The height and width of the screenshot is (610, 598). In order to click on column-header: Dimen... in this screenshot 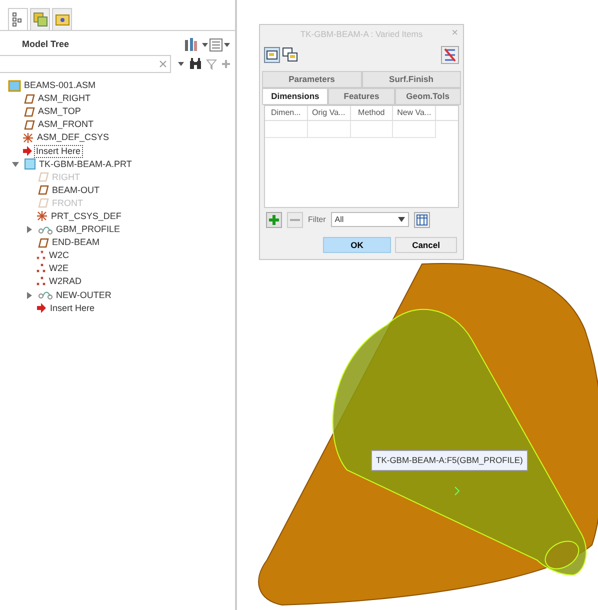, I will do `click(286, 113)`.